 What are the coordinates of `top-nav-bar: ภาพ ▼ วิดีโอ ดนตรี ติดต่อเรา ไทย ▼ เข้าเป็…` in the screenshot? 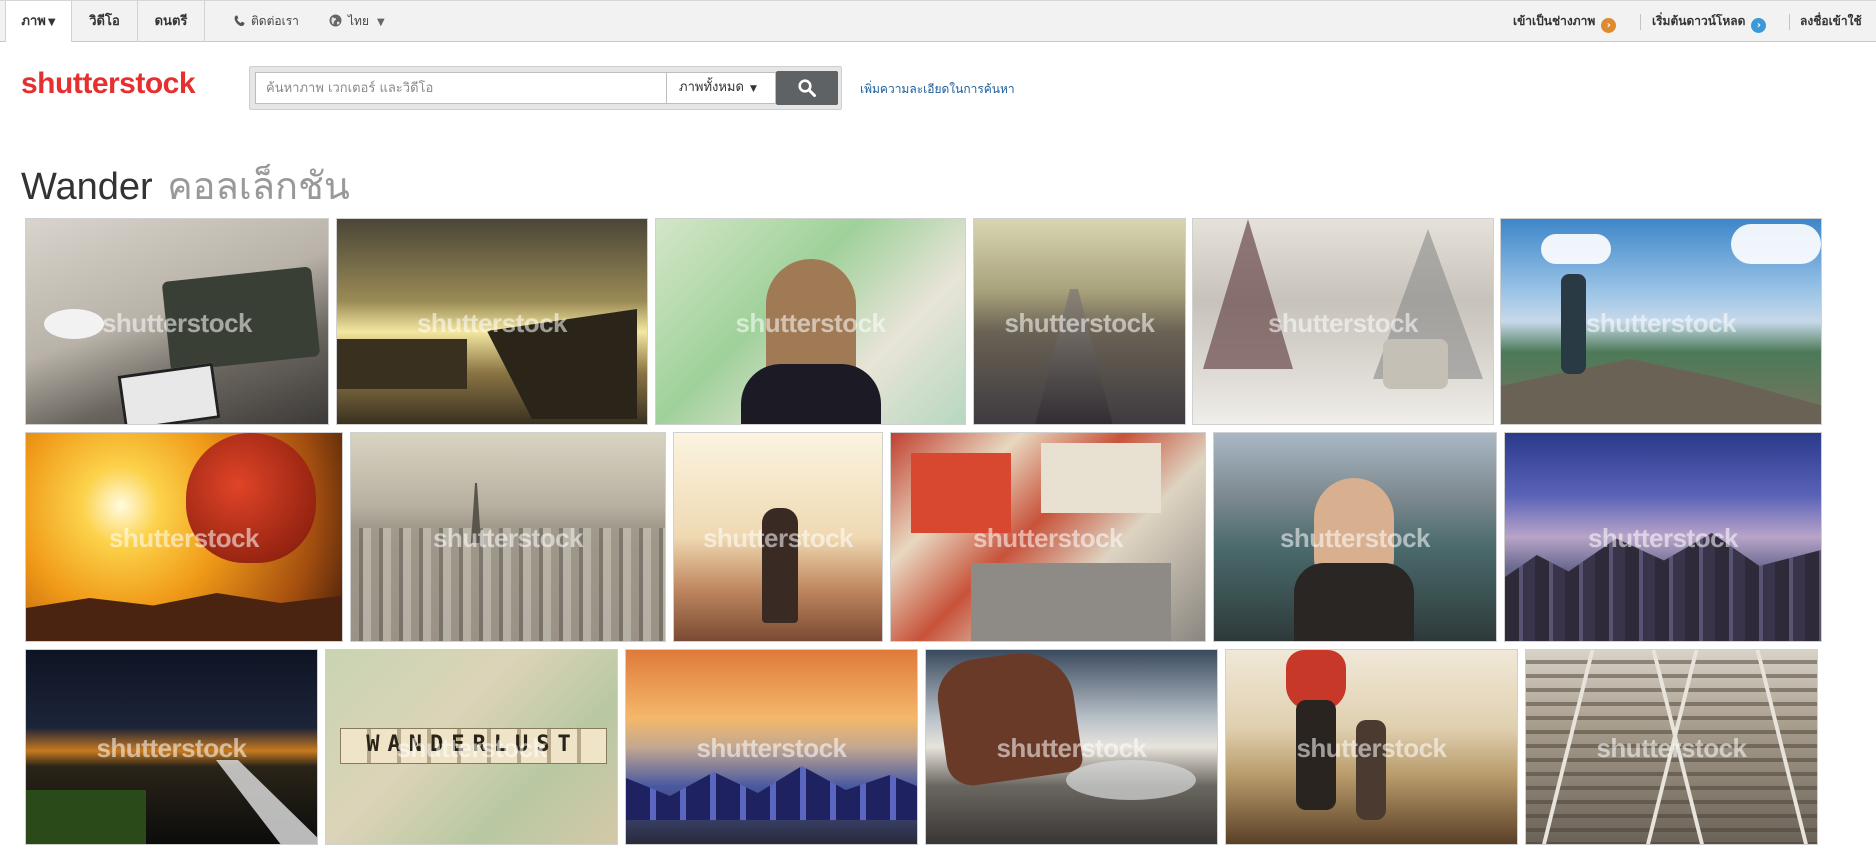 It's located at (938, 21).